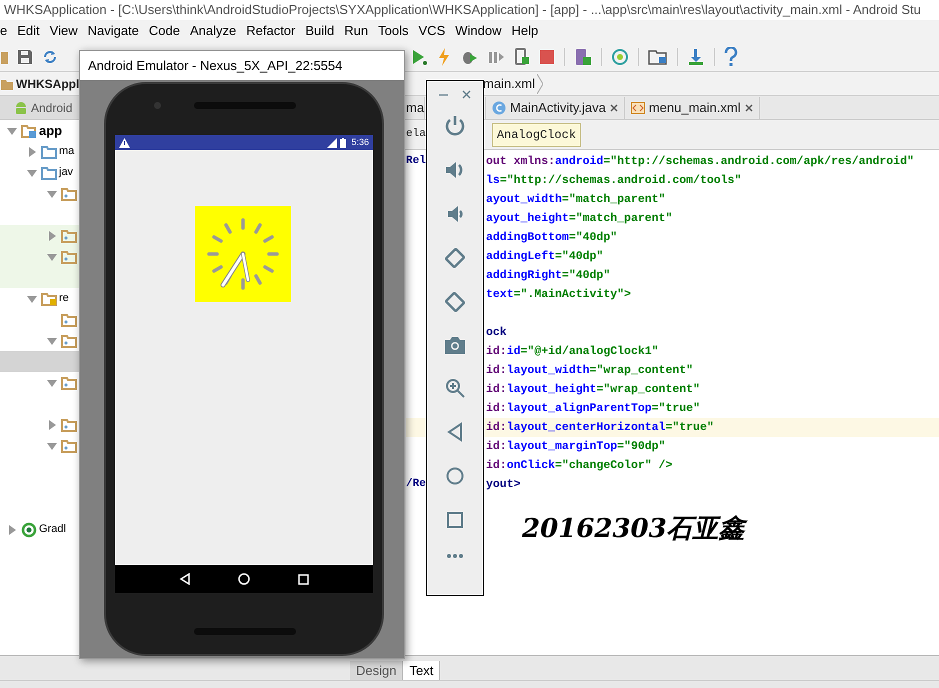 This screenshot has height=688, width=939. What do you see at coordinates (415, 108) in the screenshot?
I see `editor-tab: ma` at bounding box center [415, 108].